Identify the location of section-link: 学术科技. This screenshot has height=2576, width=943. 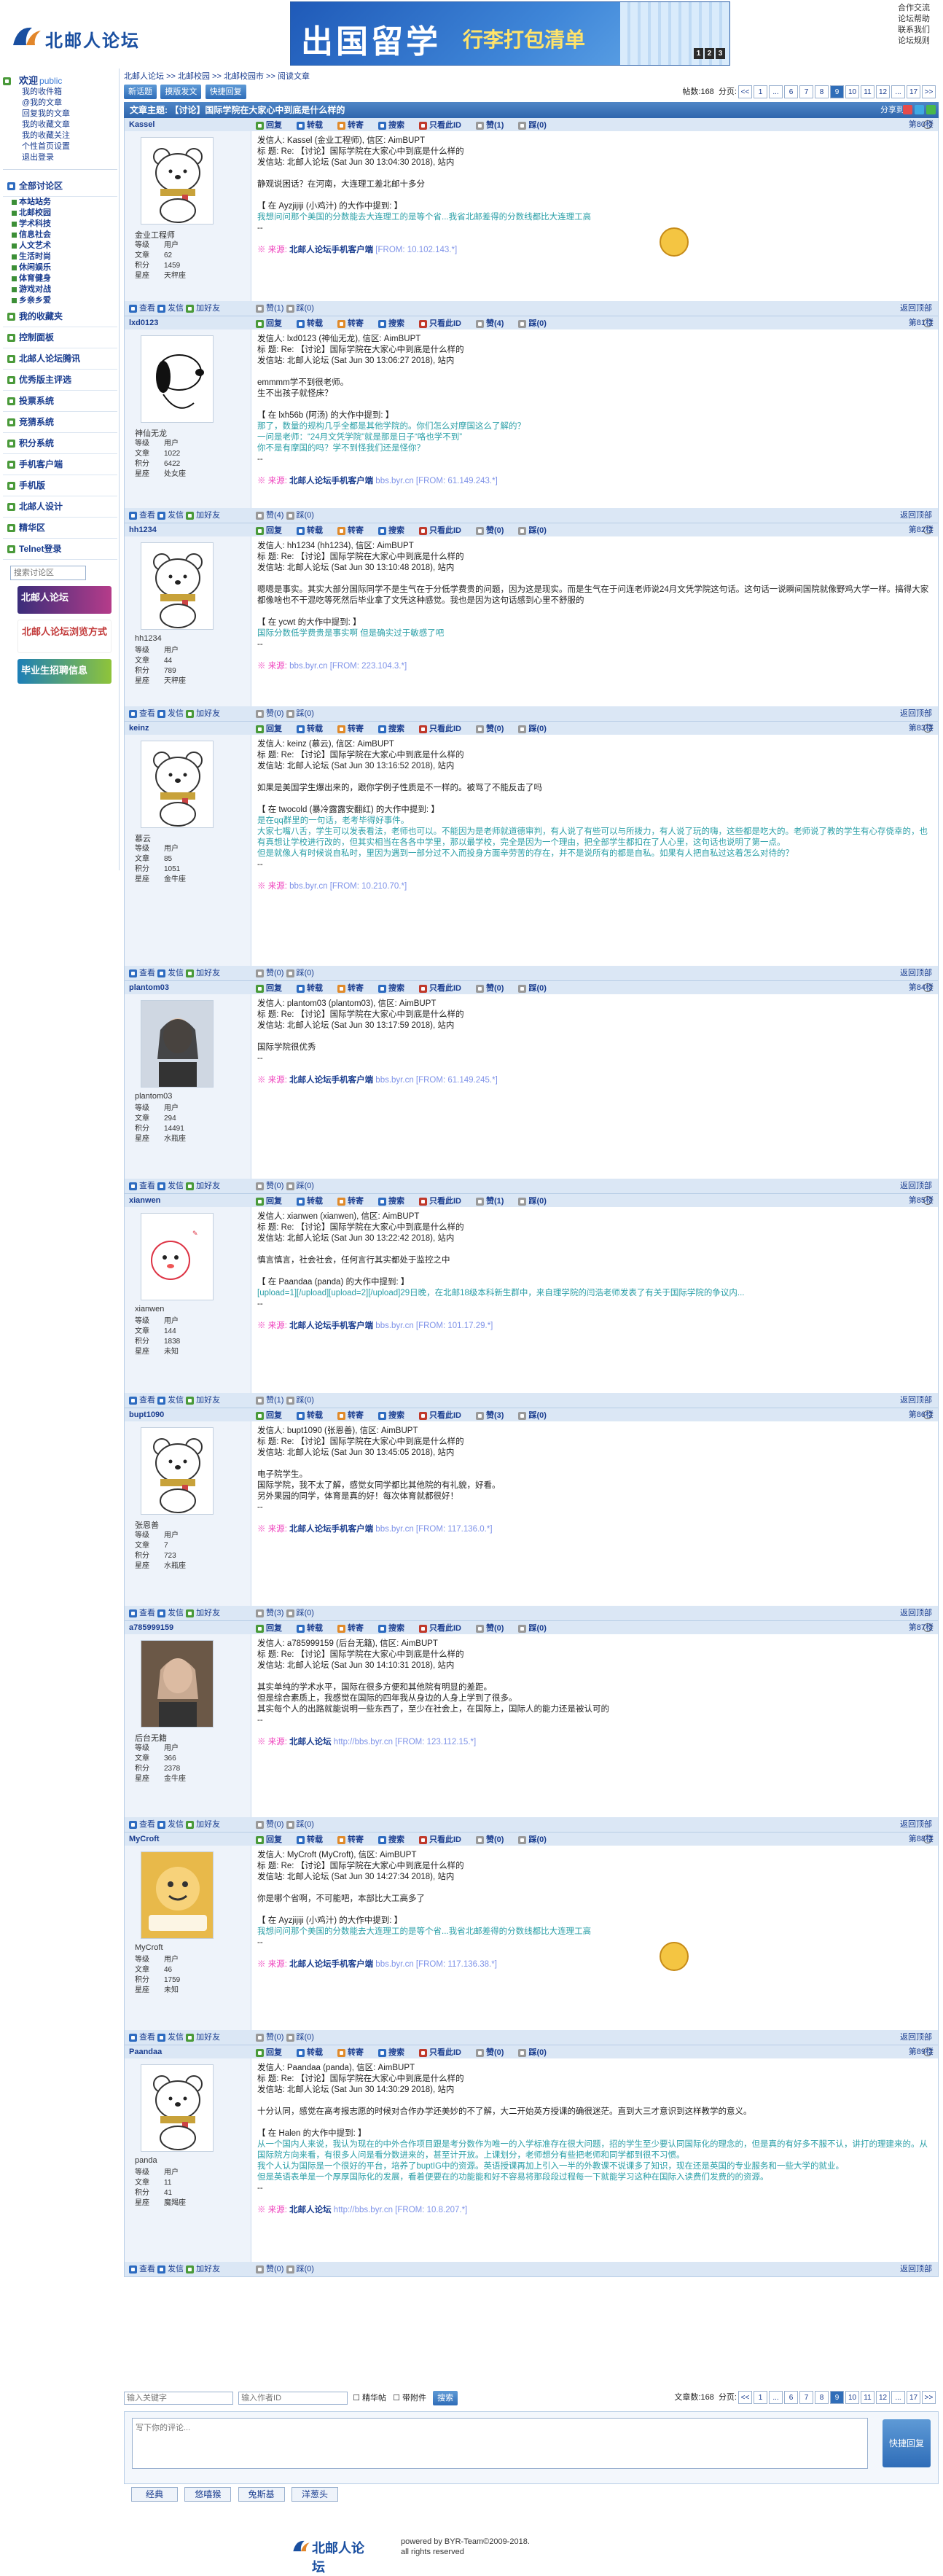
(60, 224).